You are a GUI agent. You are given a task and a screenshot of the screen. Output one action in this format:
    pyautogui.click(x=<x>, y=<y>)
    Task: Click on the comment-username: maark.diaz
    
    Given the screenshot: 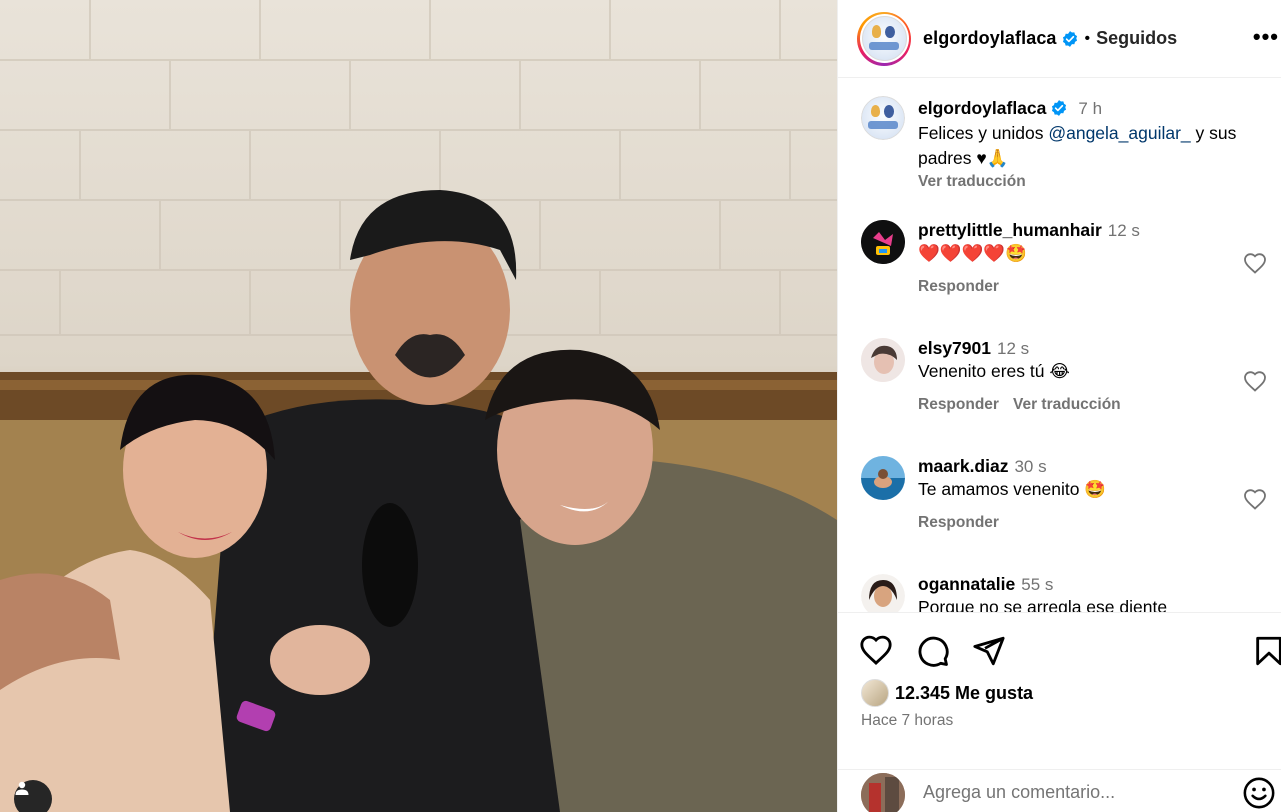 What is the action you would take?
    pyautogui.click(x=963, y=466)
    